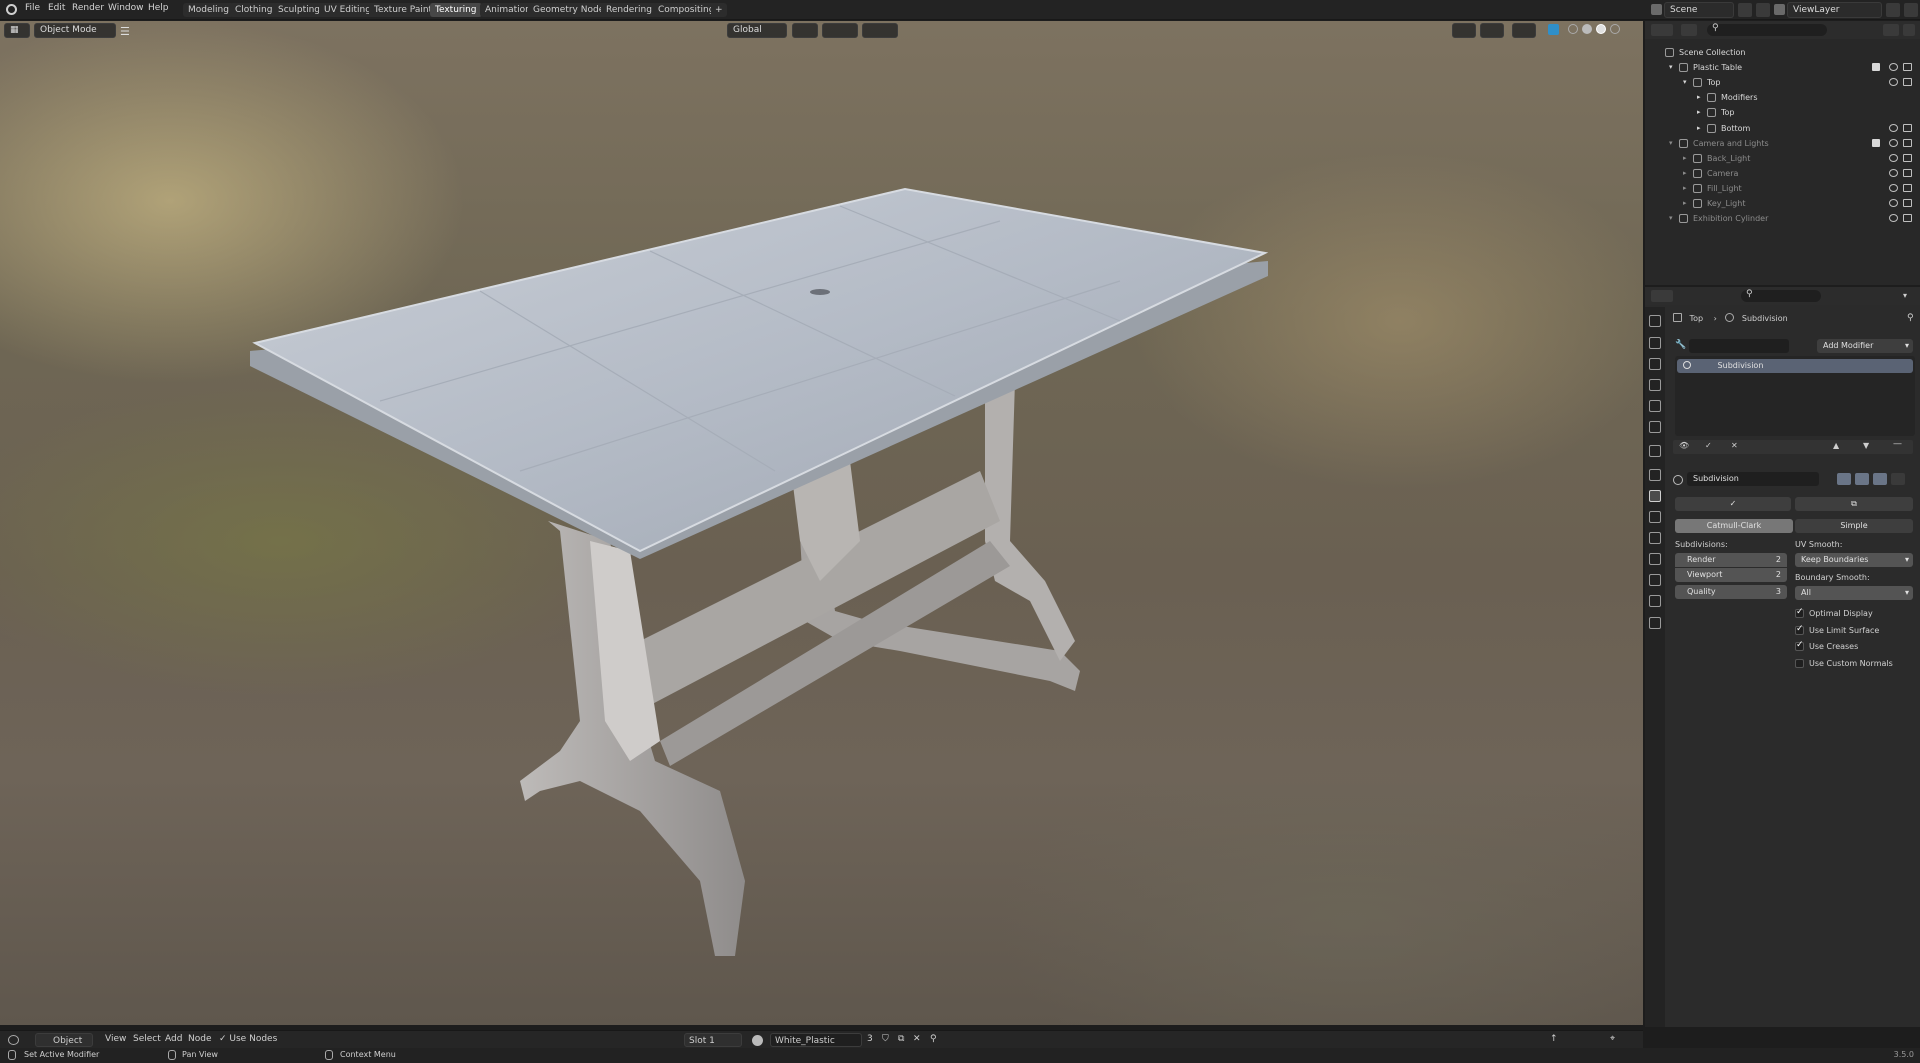 This screenshot has width=1920, height=1063. I want to click on hamburger-menu-icon: ☰, so click(125, 31).